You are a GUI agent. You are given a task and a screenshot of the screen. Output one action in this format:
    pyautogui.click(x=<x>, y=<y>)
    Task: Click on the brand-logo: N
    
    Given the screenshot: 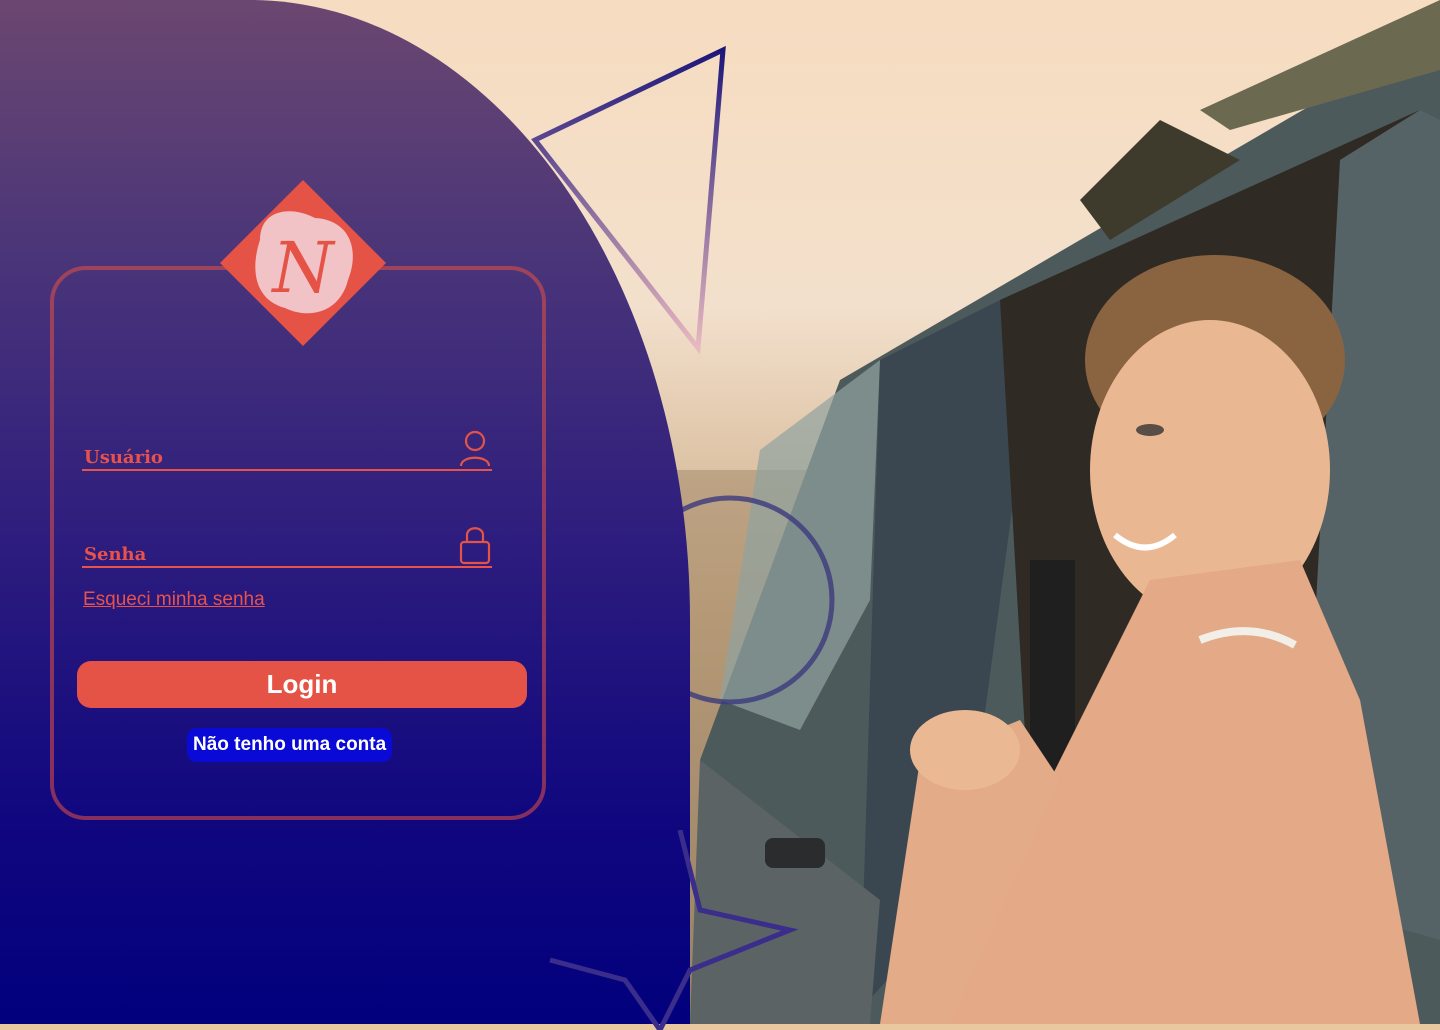 What is the action you would take?
    pyautogui.click(x=303, y=263)
    